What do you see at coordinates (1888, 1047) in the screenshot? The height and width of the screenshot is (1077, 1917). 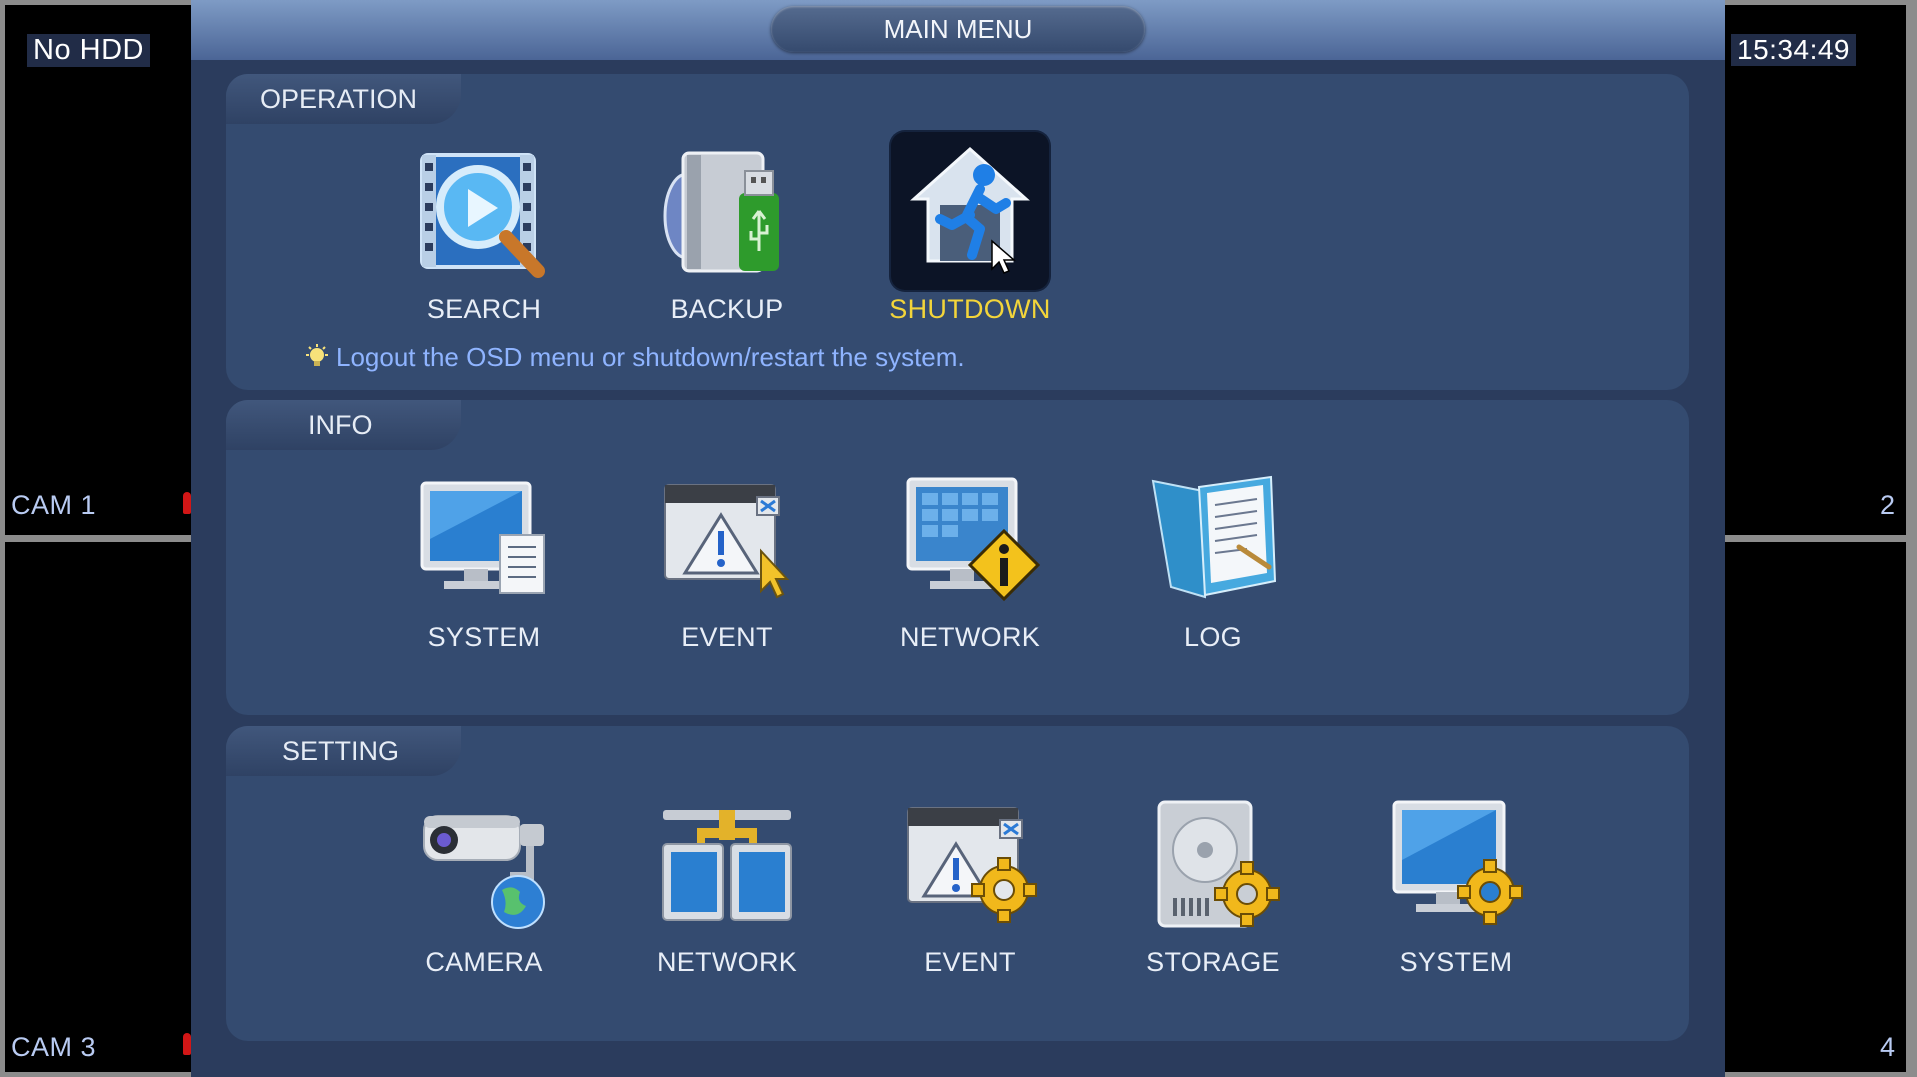 I see `cam4-label: 4` at bounding box center [1888, 1047].